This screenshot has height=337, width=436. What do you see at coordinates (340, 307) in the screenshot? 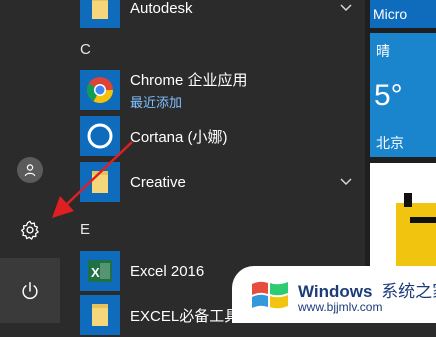
I see `watermark-url: www.bjjmlv.com` at bounding box center [340, 307].